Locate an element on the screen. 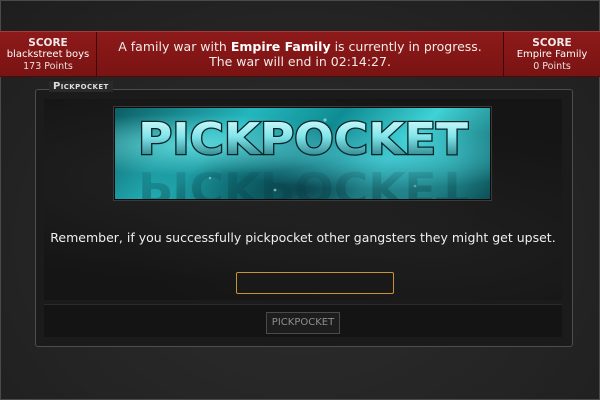 This screenshot has height=400, width=600. left-team-name: blackstreet boys is located at coordinates (48, 54).